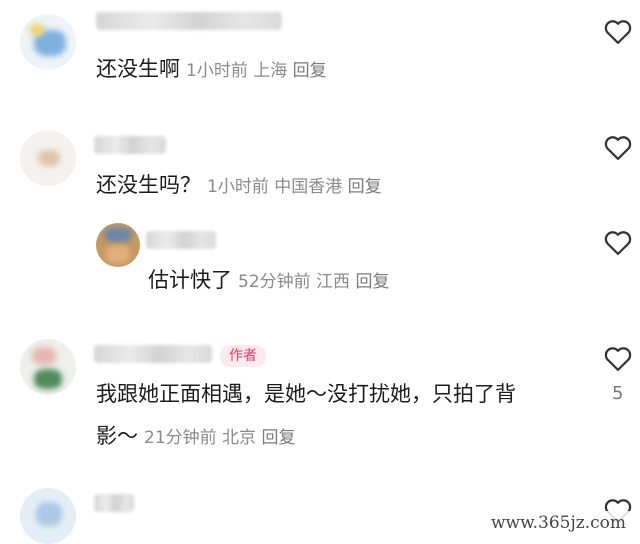 Image resolution: width=640 pixels, height=544 pixels. Describe the element at coordinates (138, 69) in the screenshot. I see `comment-body: 还没生啊` at that location.